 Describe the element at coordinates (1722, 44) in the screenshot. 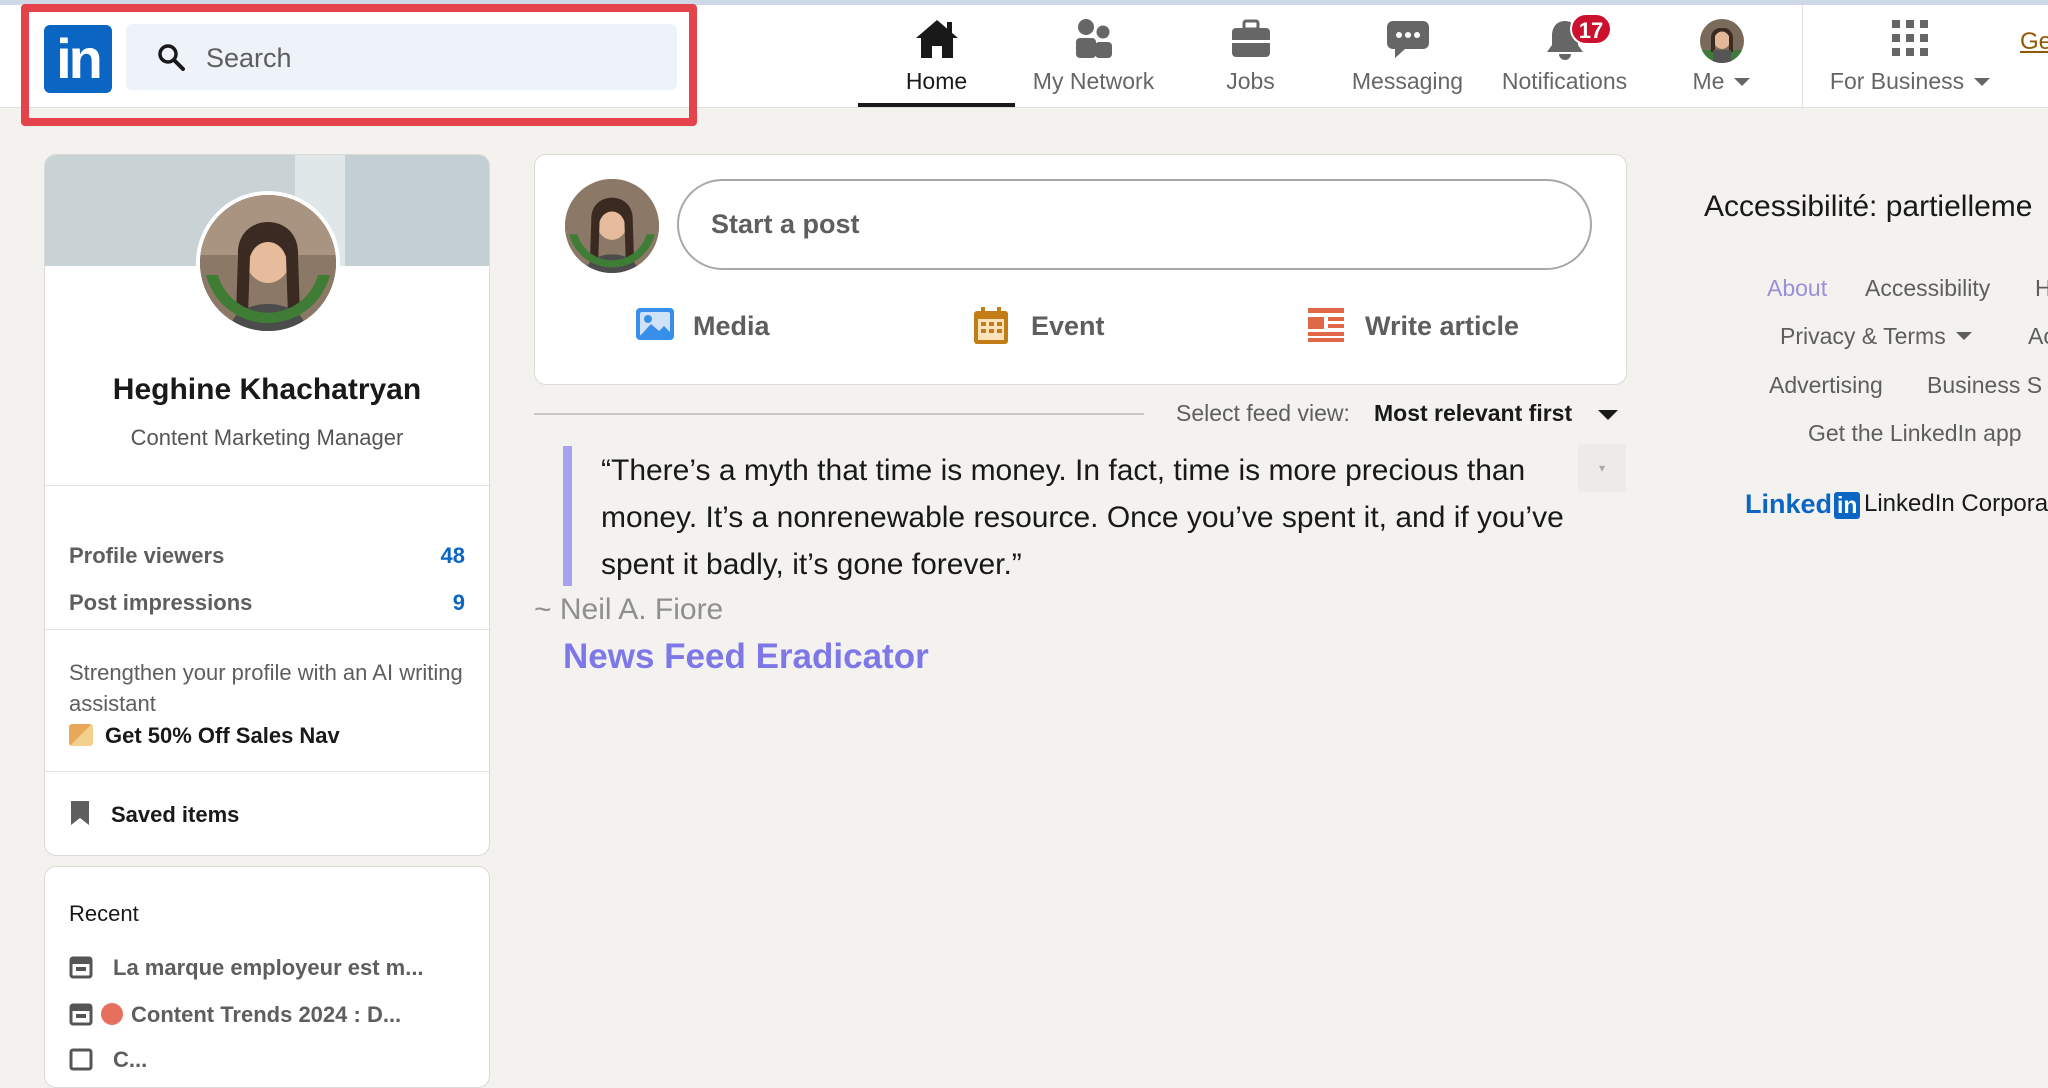

I see `avatar` at that location.